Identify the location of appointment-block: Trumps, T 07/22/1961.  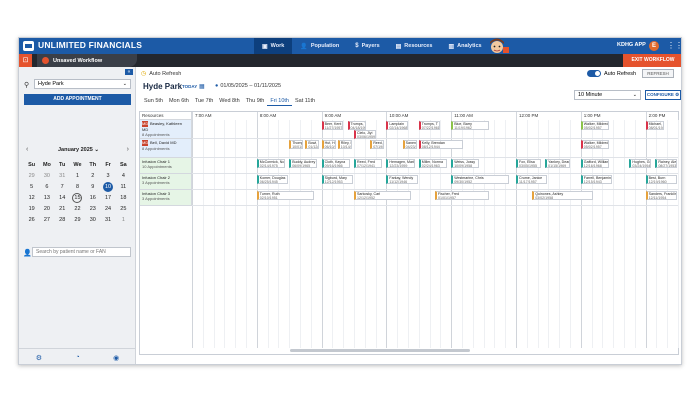
(429, 125).